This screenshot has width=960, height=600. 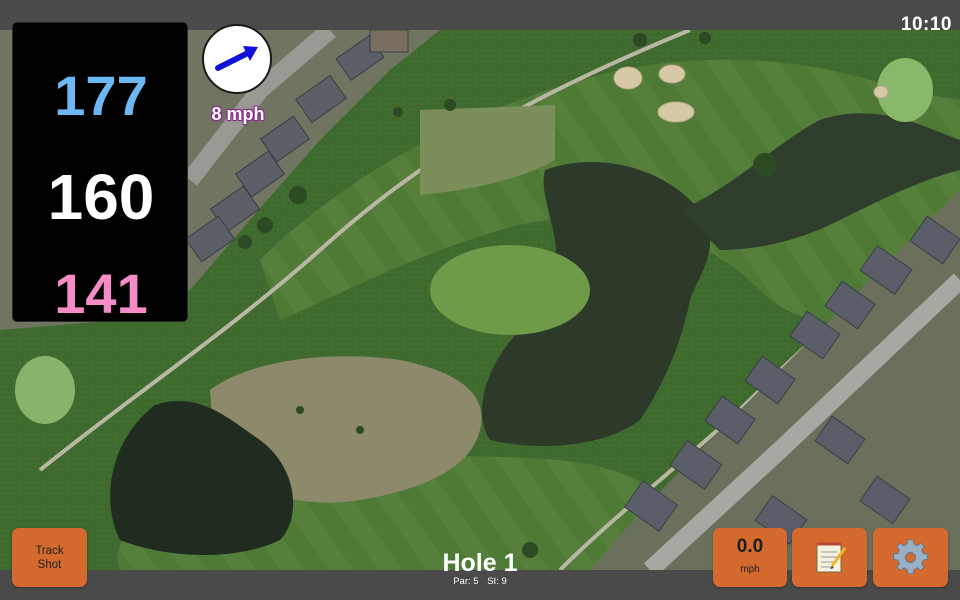 I want to click on track-shot-button: Track Shot, so click(x=49, y=557).